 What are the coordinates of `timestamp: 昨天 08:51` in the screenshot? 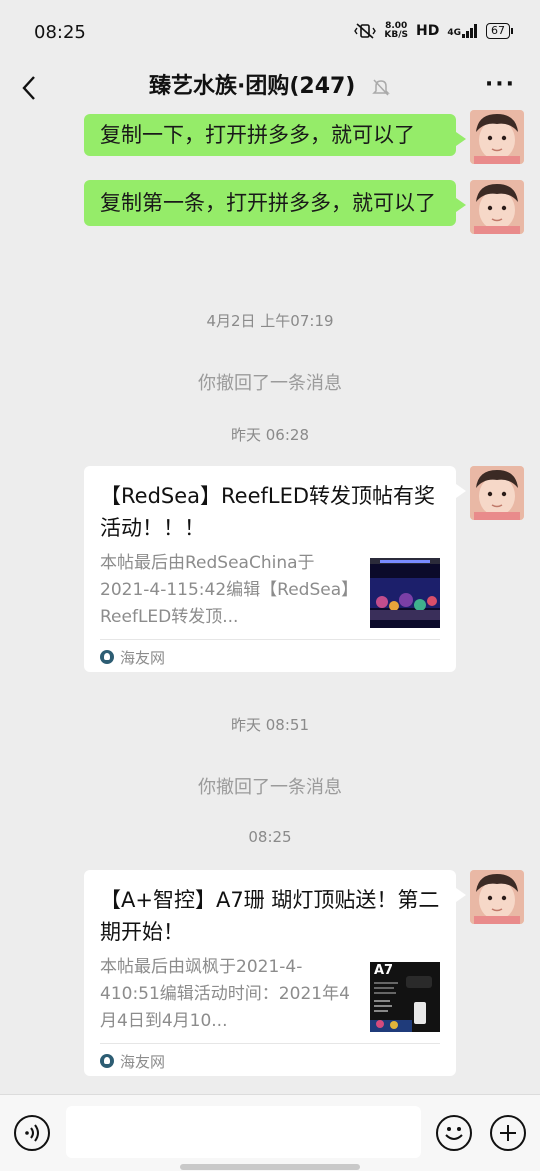 It's located at (270, 725).